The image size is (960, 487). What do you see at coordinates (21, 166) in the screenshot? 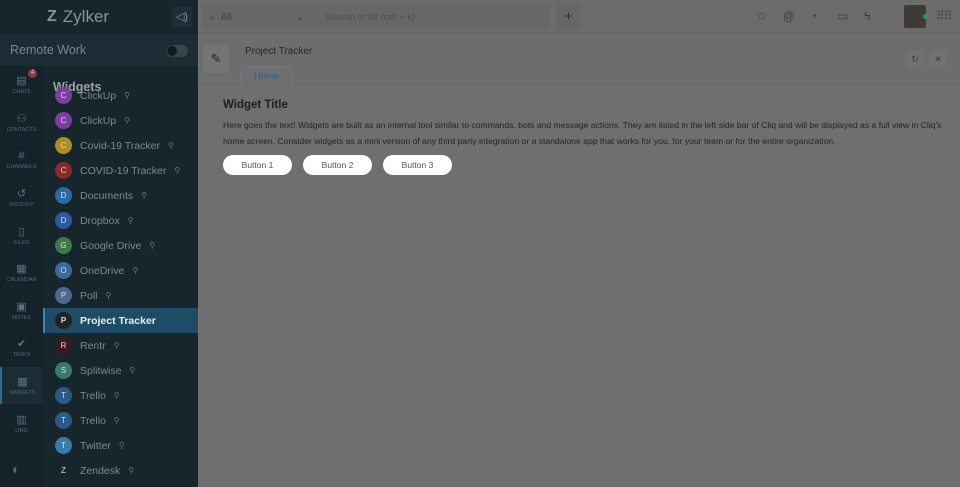
I see `nav-label: CHANNELS` at bounding box center [21, 166].